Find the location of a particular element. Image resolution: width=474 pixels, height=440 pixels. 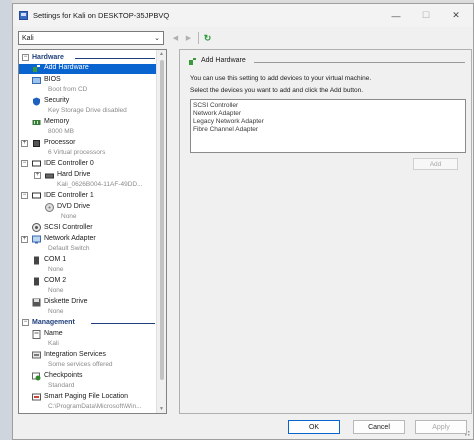

desktop-edge is located at coordinates (6, 220).